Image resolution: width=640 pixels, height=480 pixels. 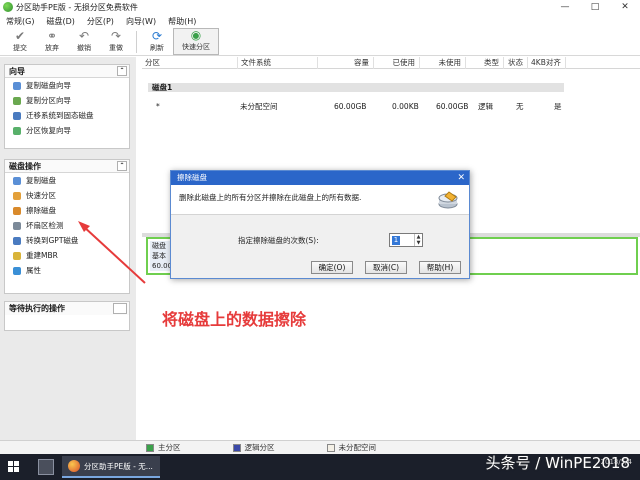 I want to click on wipe-times-label: 指定擦除磁盘的次数(S):, so click(x=278, y=240).